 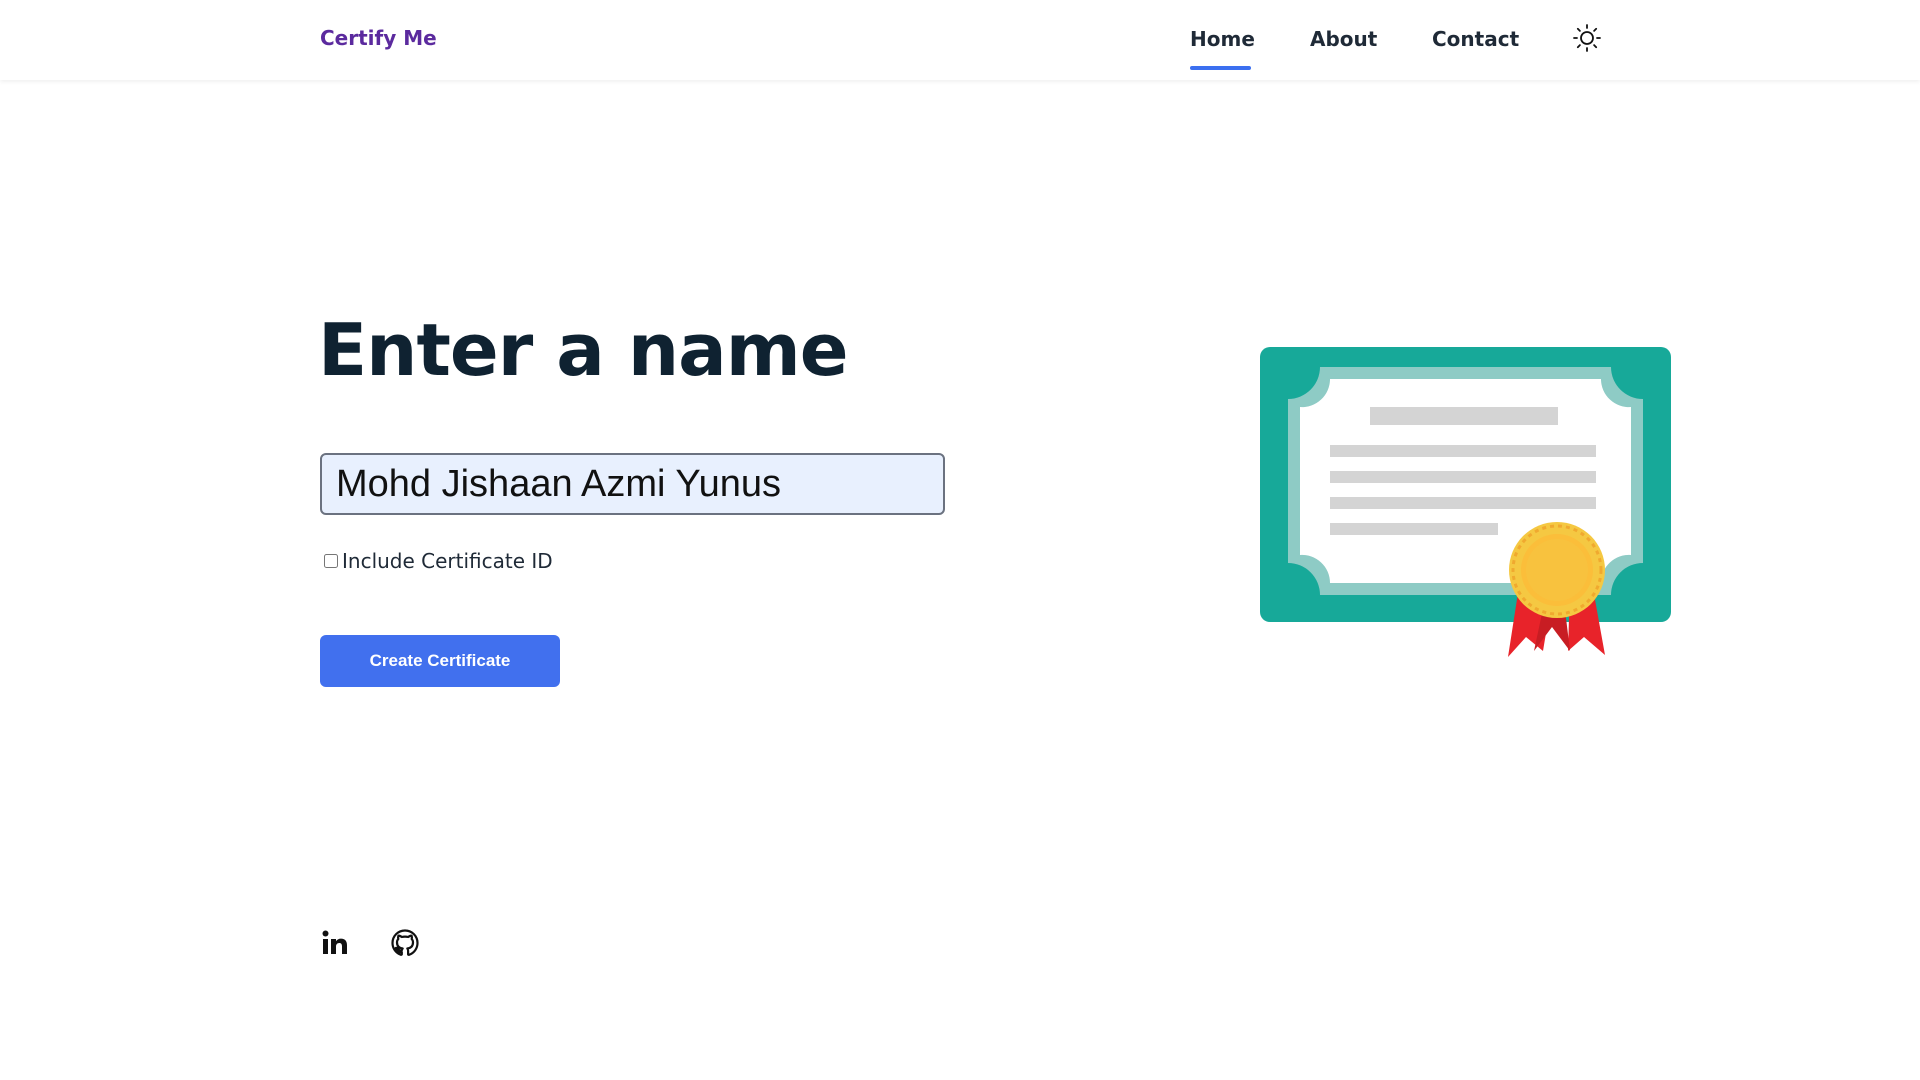 I want to click on certificate-icon, so click(x=1465, y=502).